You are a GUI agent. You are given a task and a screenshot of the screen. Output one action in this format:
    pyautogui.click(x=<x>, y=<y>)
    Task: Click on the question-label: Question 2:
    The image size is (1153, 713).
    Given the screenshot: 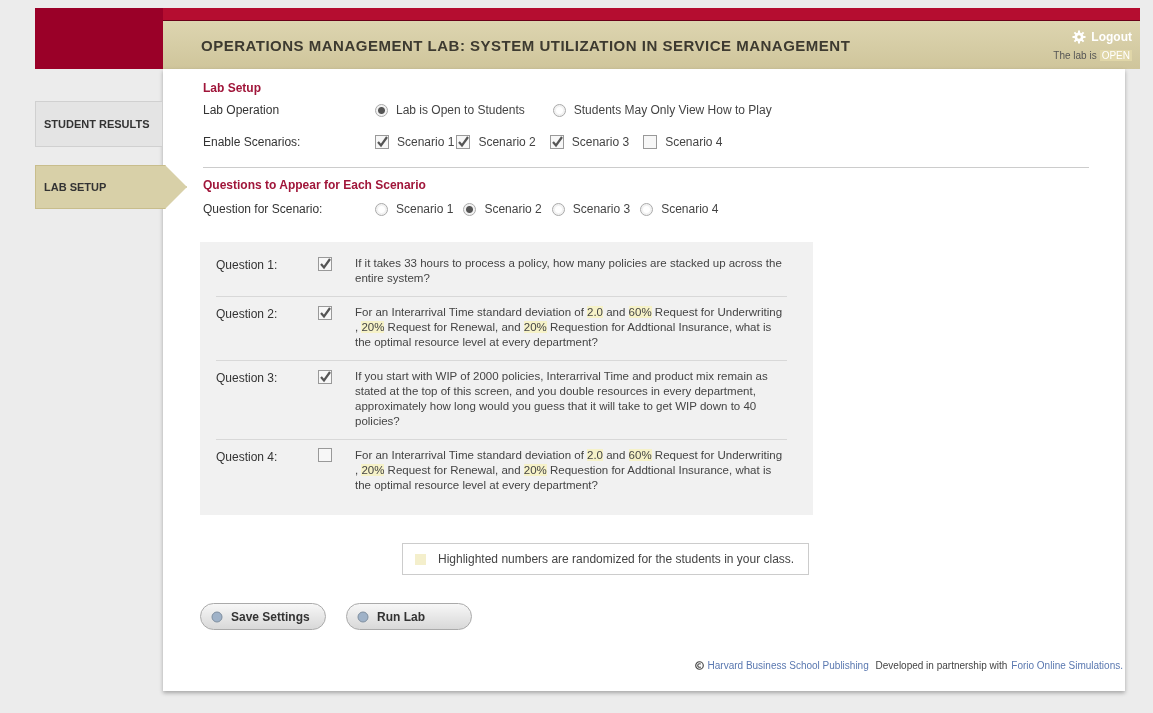 What is the action you would take?
    pyautogui.click(x=247, y=313)
    